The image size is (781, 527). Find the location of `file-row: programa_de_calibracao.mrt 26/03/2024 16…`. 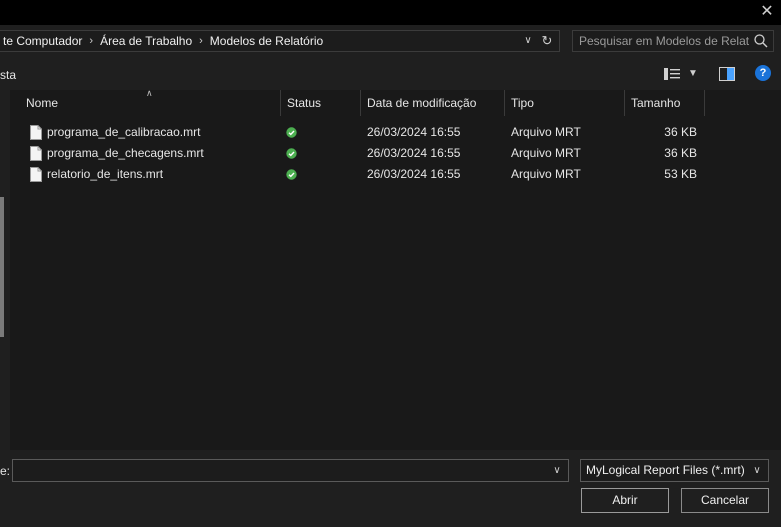

file-row: programa_de_calibracao.mrt 26/03/2024 16… is located at coordinates (395, 132).